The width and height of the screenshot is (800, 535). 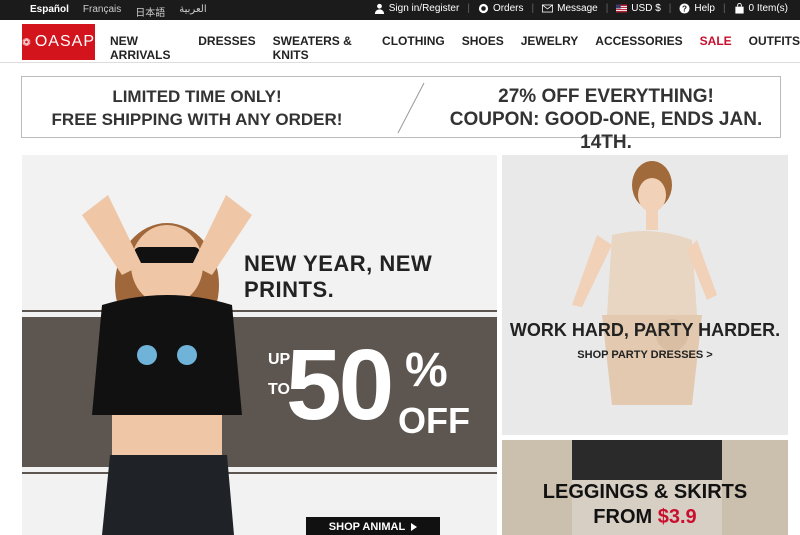 What do you see at coordinates (150, 11) in the screenshot?
I see `language-japanese: 日本語` at bounding box center [150, 11].